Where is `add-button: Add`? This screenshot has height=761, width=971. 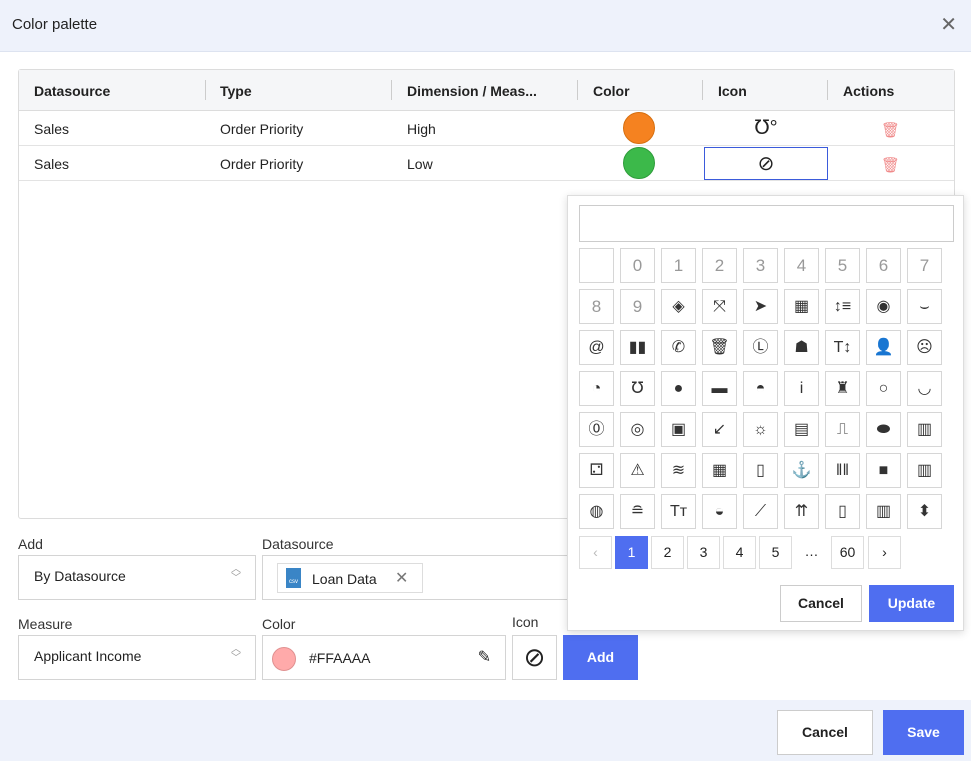 add-button: Add is located at coordinates (600, 657).